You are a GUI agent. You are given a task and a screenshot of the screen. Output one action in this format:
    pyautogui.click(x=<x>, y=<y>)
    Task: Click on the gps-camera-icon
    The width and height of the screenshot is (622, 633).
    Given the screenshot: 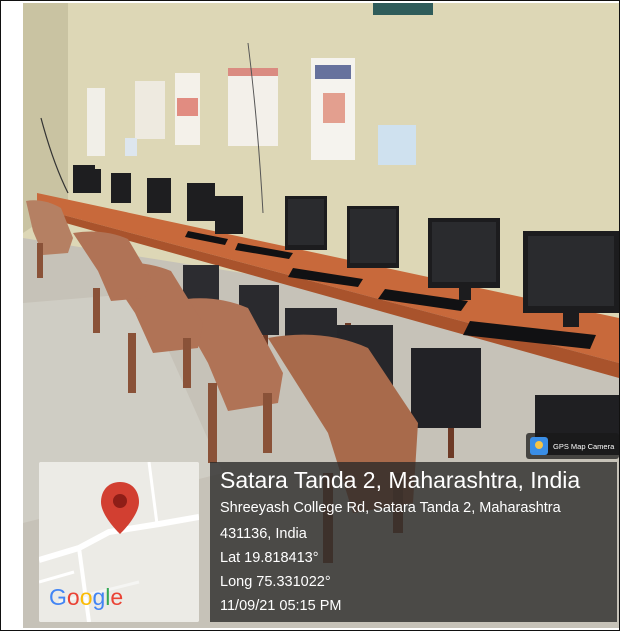 What is the action you would take?
    pyautogui.click(x=539, y=446)
    